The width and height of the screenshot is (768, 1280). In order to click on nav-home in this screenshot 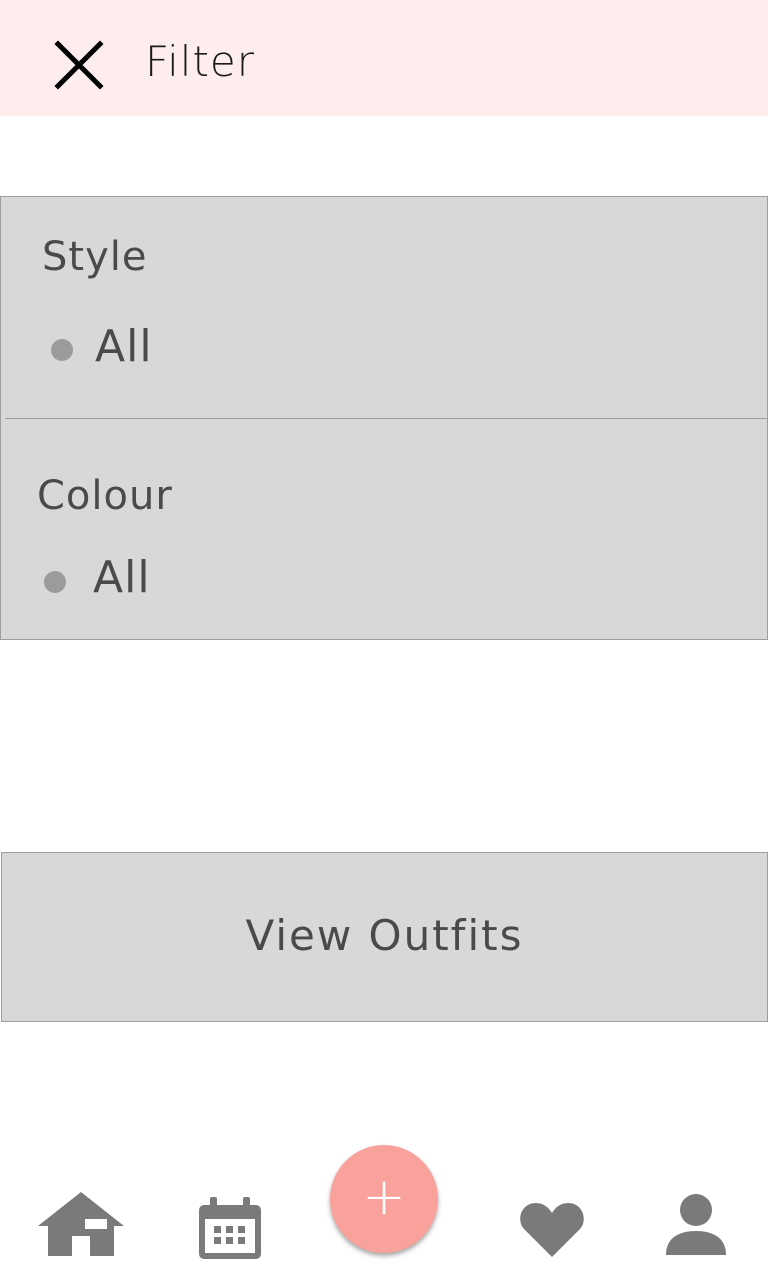, I will do `click(81, 1224)`.